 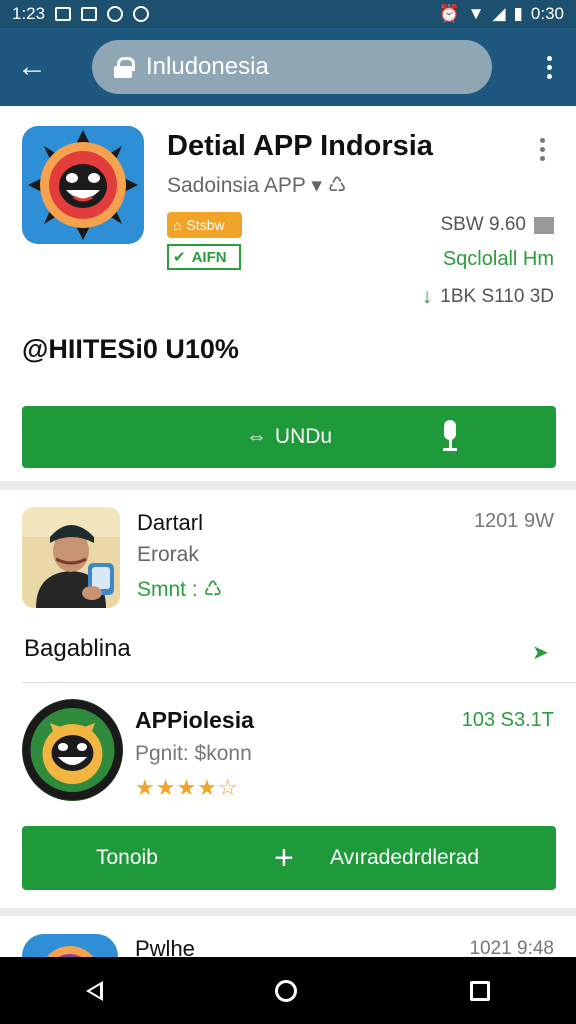 I want to click on download-arrow-icon: ⇔, so click(x=256, y=436).